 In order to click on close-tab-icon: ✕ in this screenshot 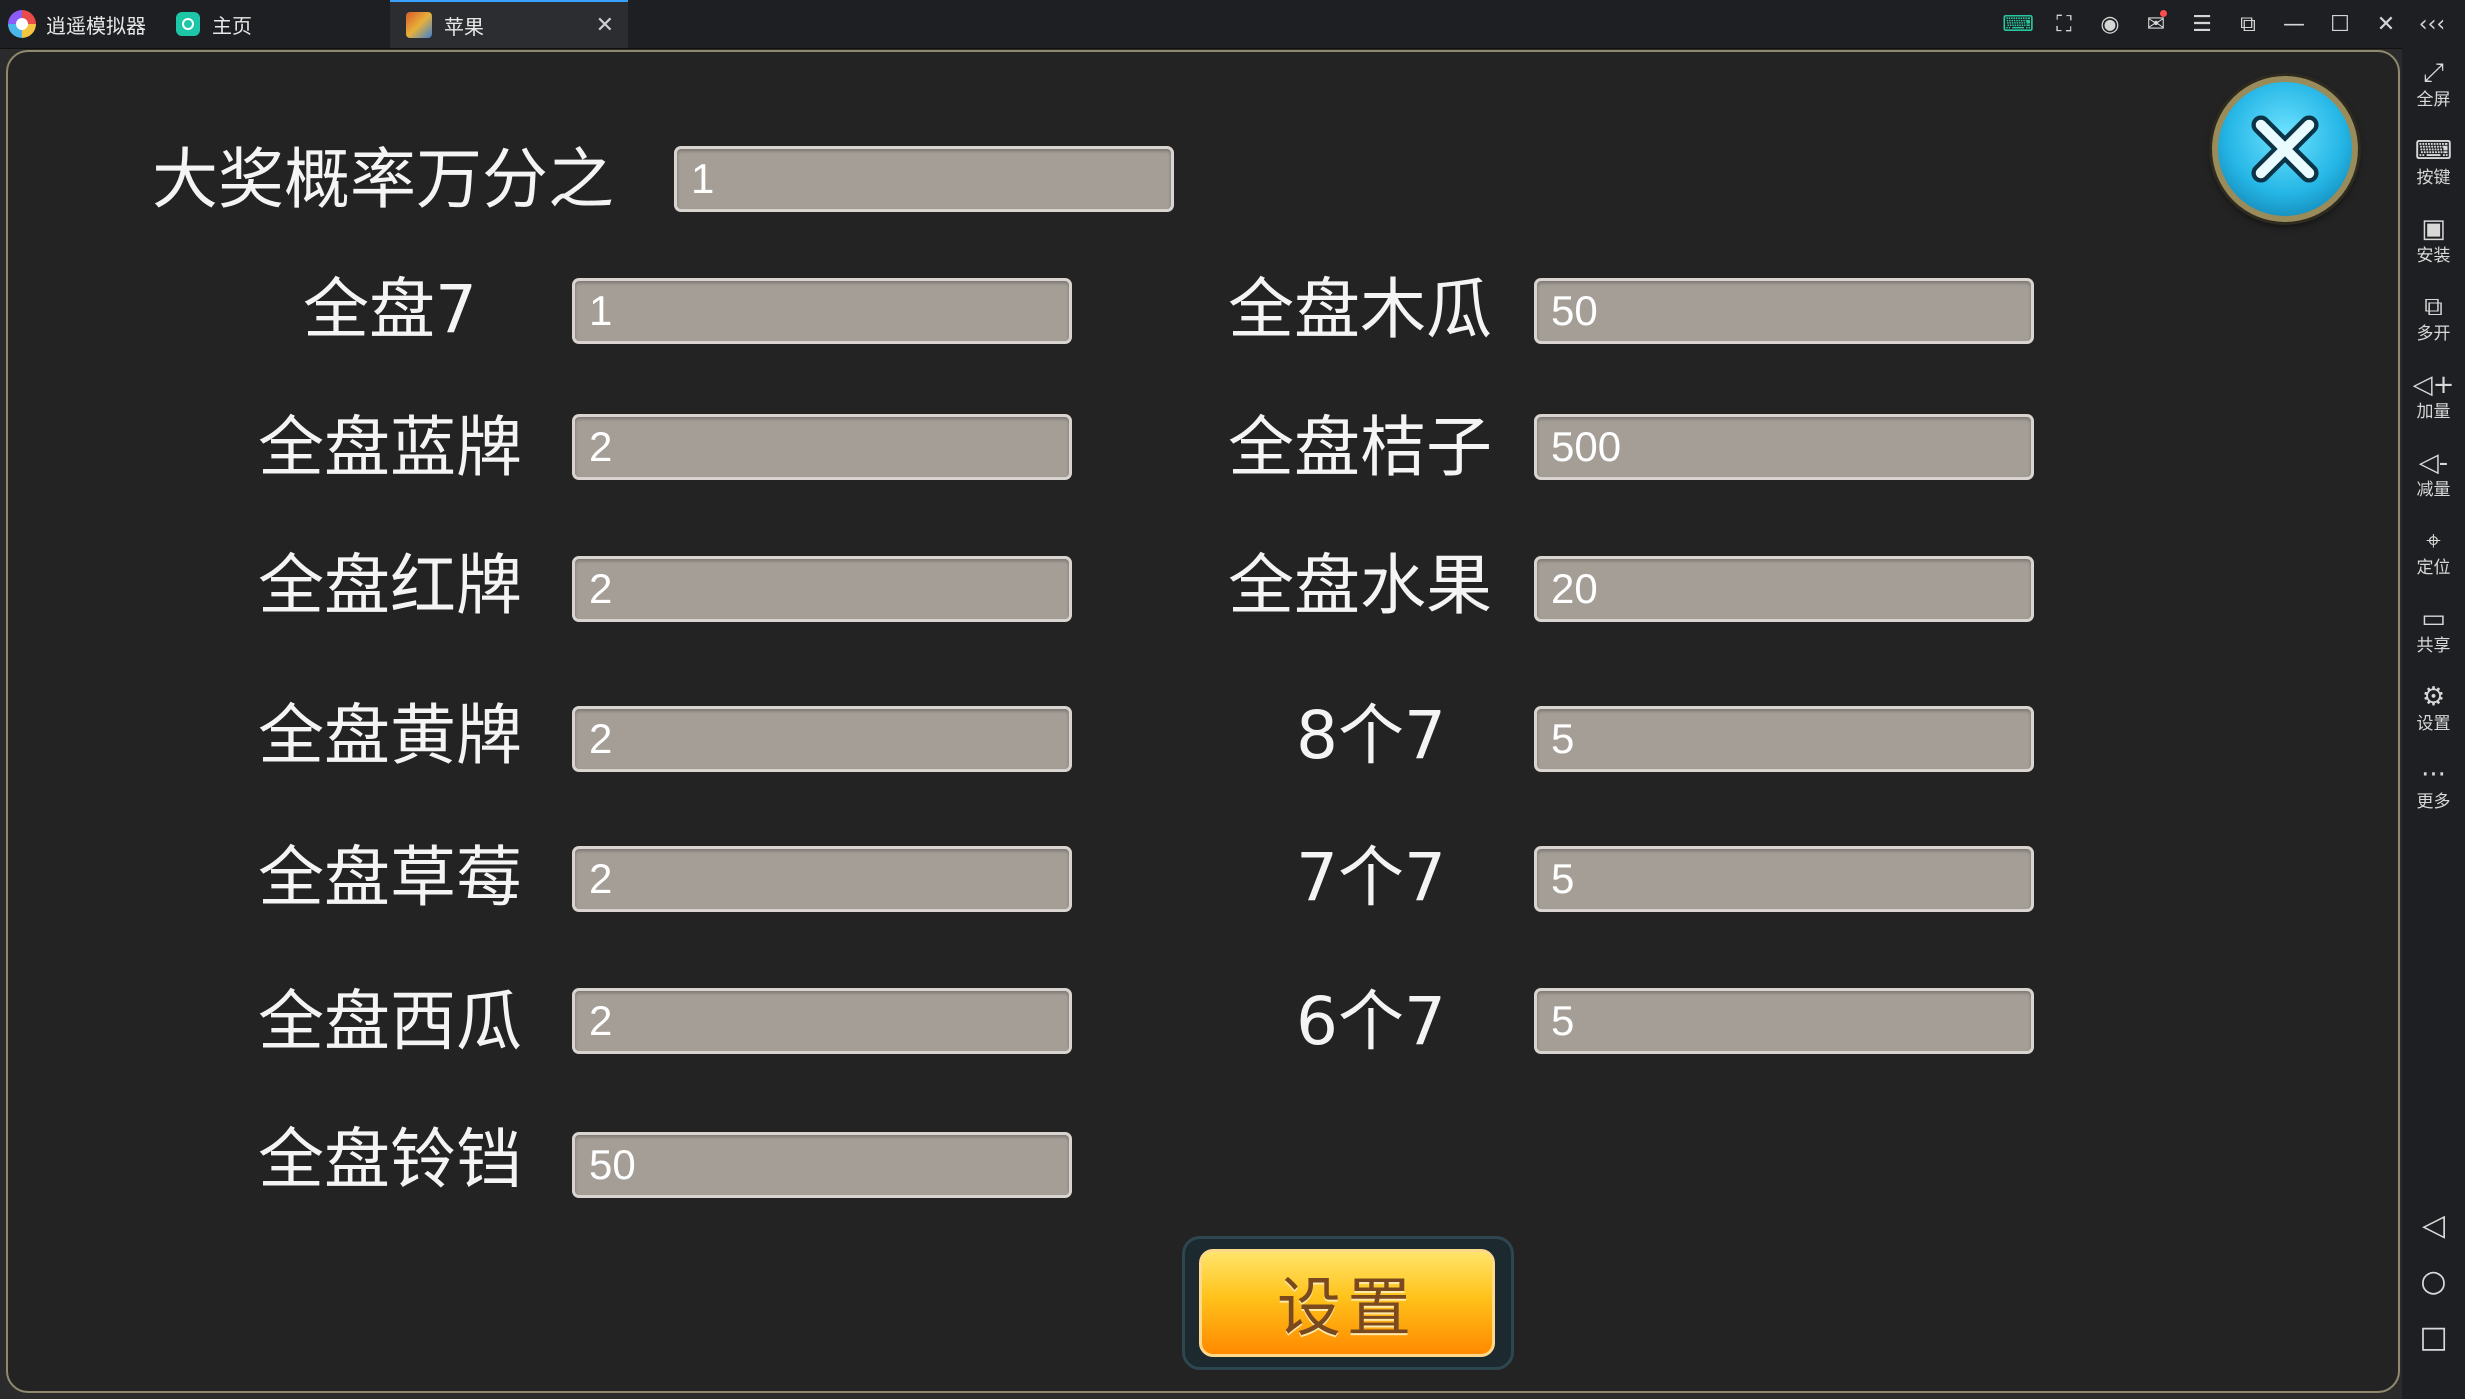, I will do `click(605, 26)`.